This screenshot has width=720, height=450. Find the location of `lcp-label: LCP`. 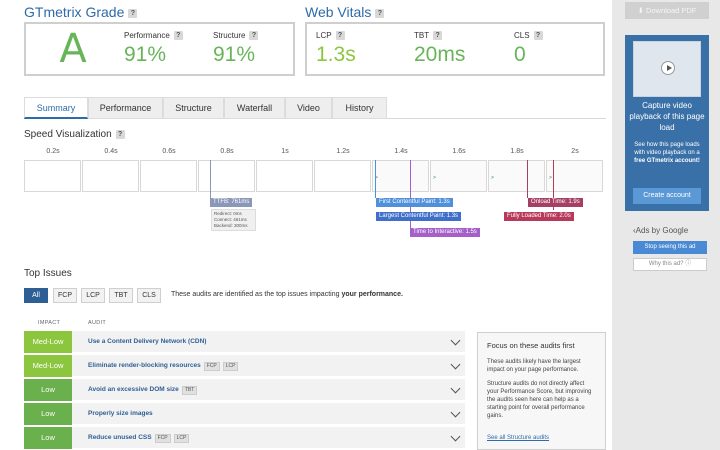

lcp-label: LCP is located at coordinates (324, 35).